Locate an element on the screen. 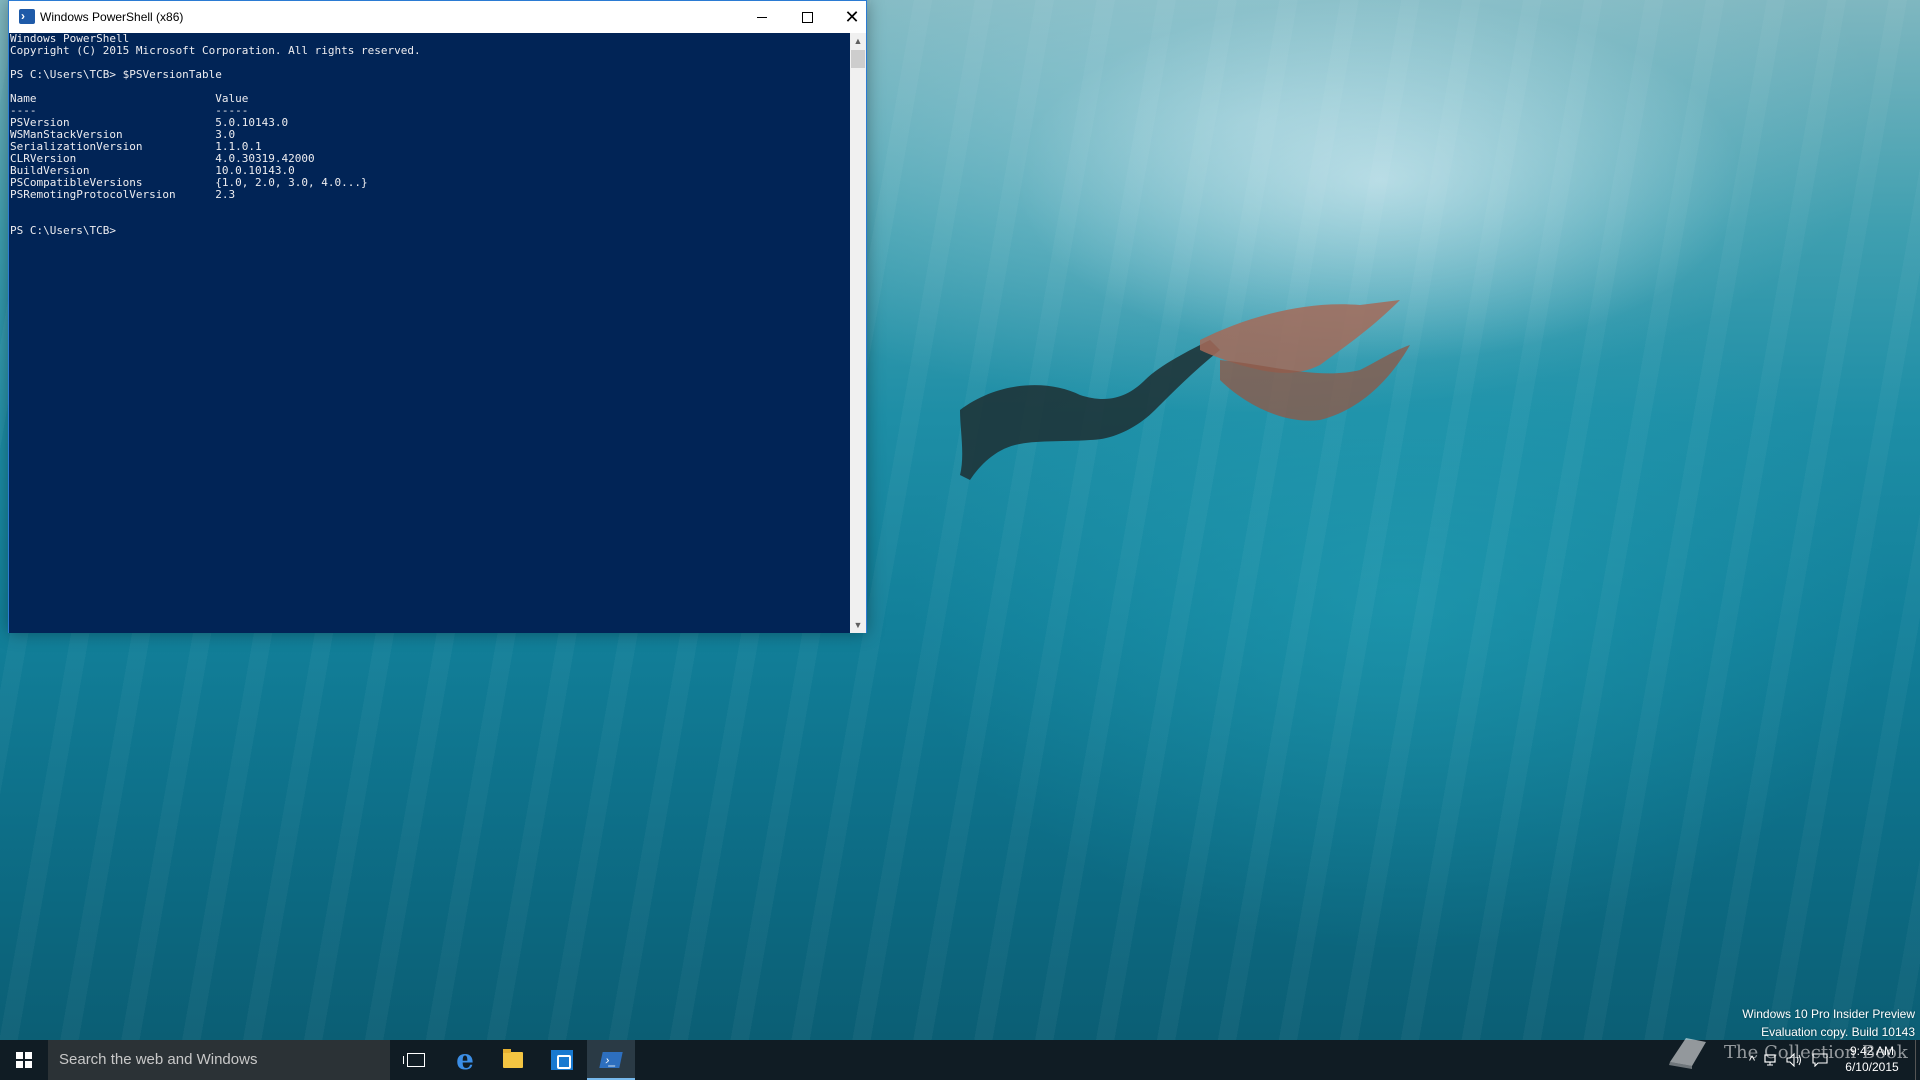 This screenshot has width=1920, height=1080. show-desktop-button is located at coordinates (1917, 1060).